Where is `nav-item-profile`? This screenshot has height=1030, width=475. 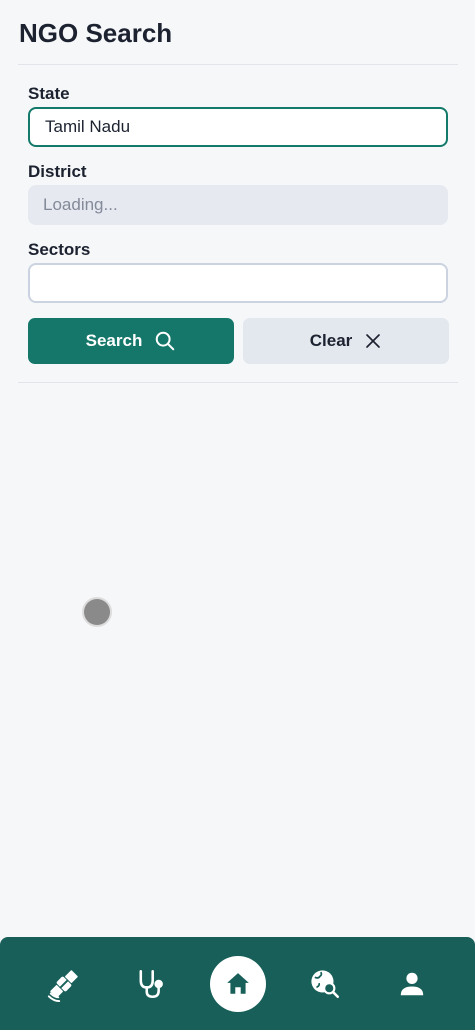
nav-item-profile is located at coordinates (412, 984).